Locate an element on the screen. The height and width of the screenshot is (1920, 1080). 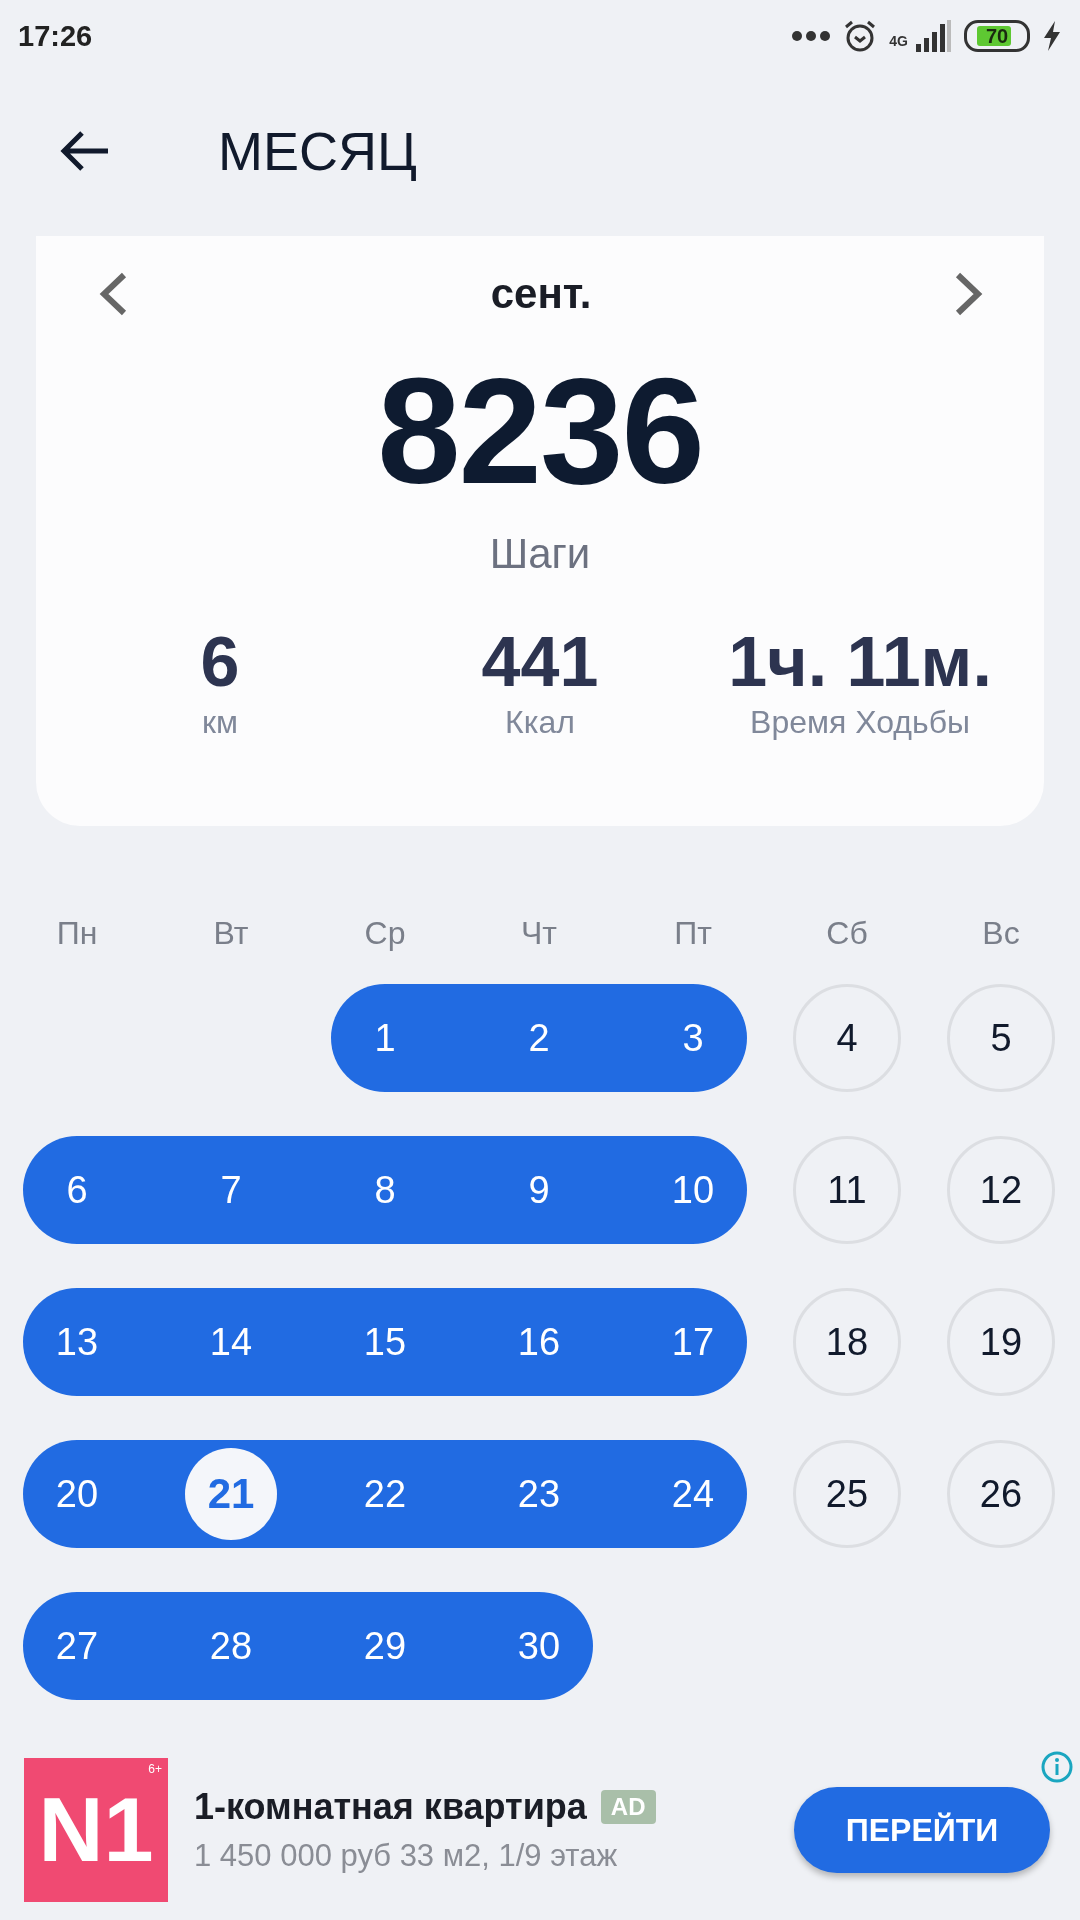
back-arrow-icon is located at coordinates (85, 151).